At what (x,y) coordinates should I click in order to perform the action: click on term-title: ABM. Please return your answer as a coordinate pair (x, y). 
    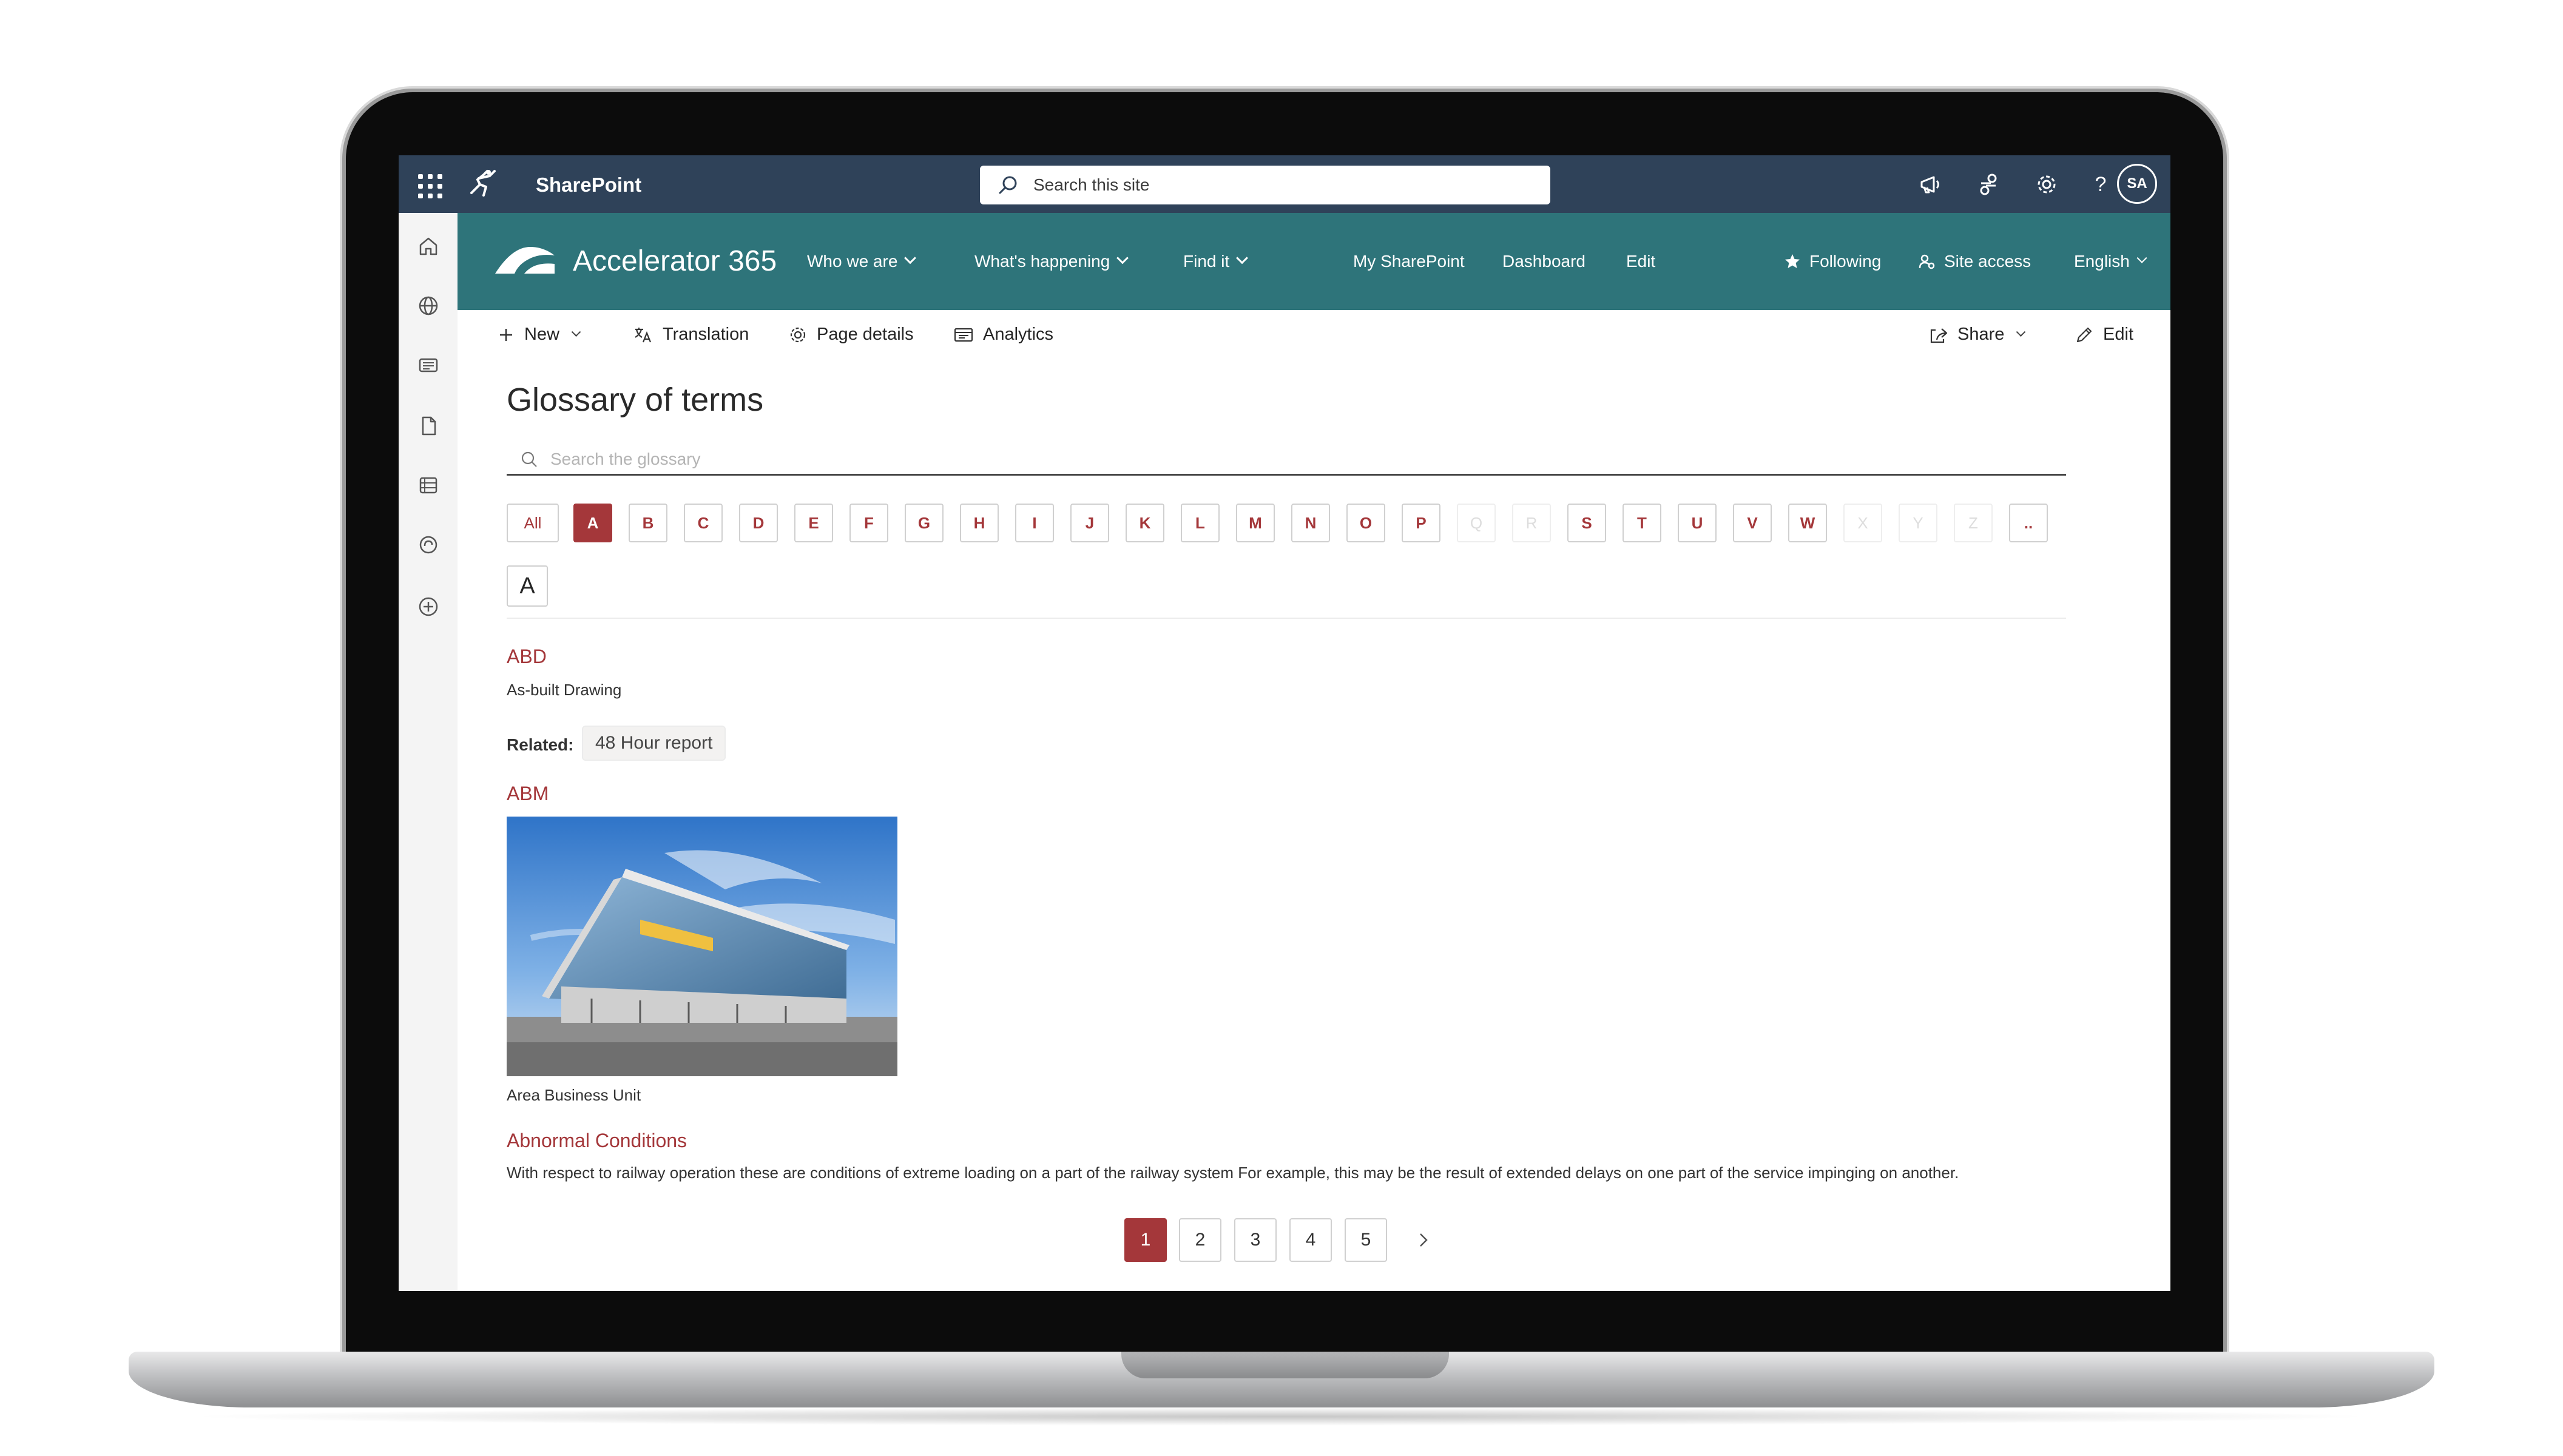
    Looking at the image, I should click on (528, 794).